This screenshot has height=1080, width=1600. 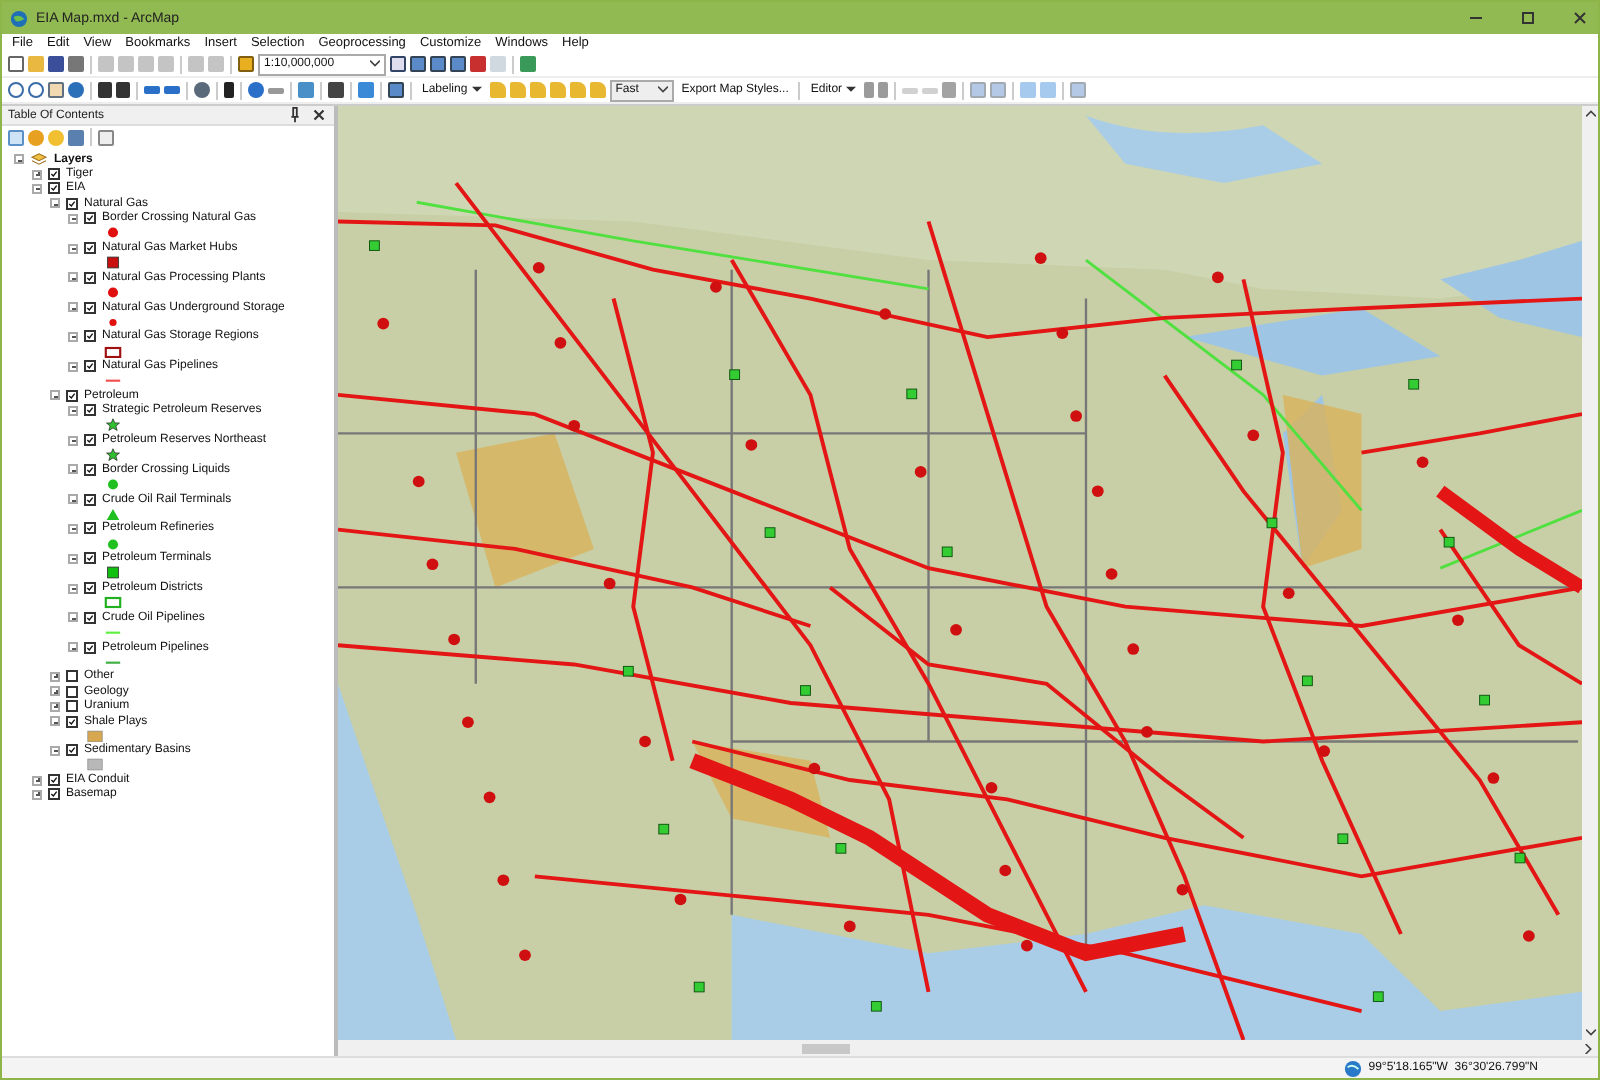 I want to click on scroll-up-icon, so click(x=1590, y=113).